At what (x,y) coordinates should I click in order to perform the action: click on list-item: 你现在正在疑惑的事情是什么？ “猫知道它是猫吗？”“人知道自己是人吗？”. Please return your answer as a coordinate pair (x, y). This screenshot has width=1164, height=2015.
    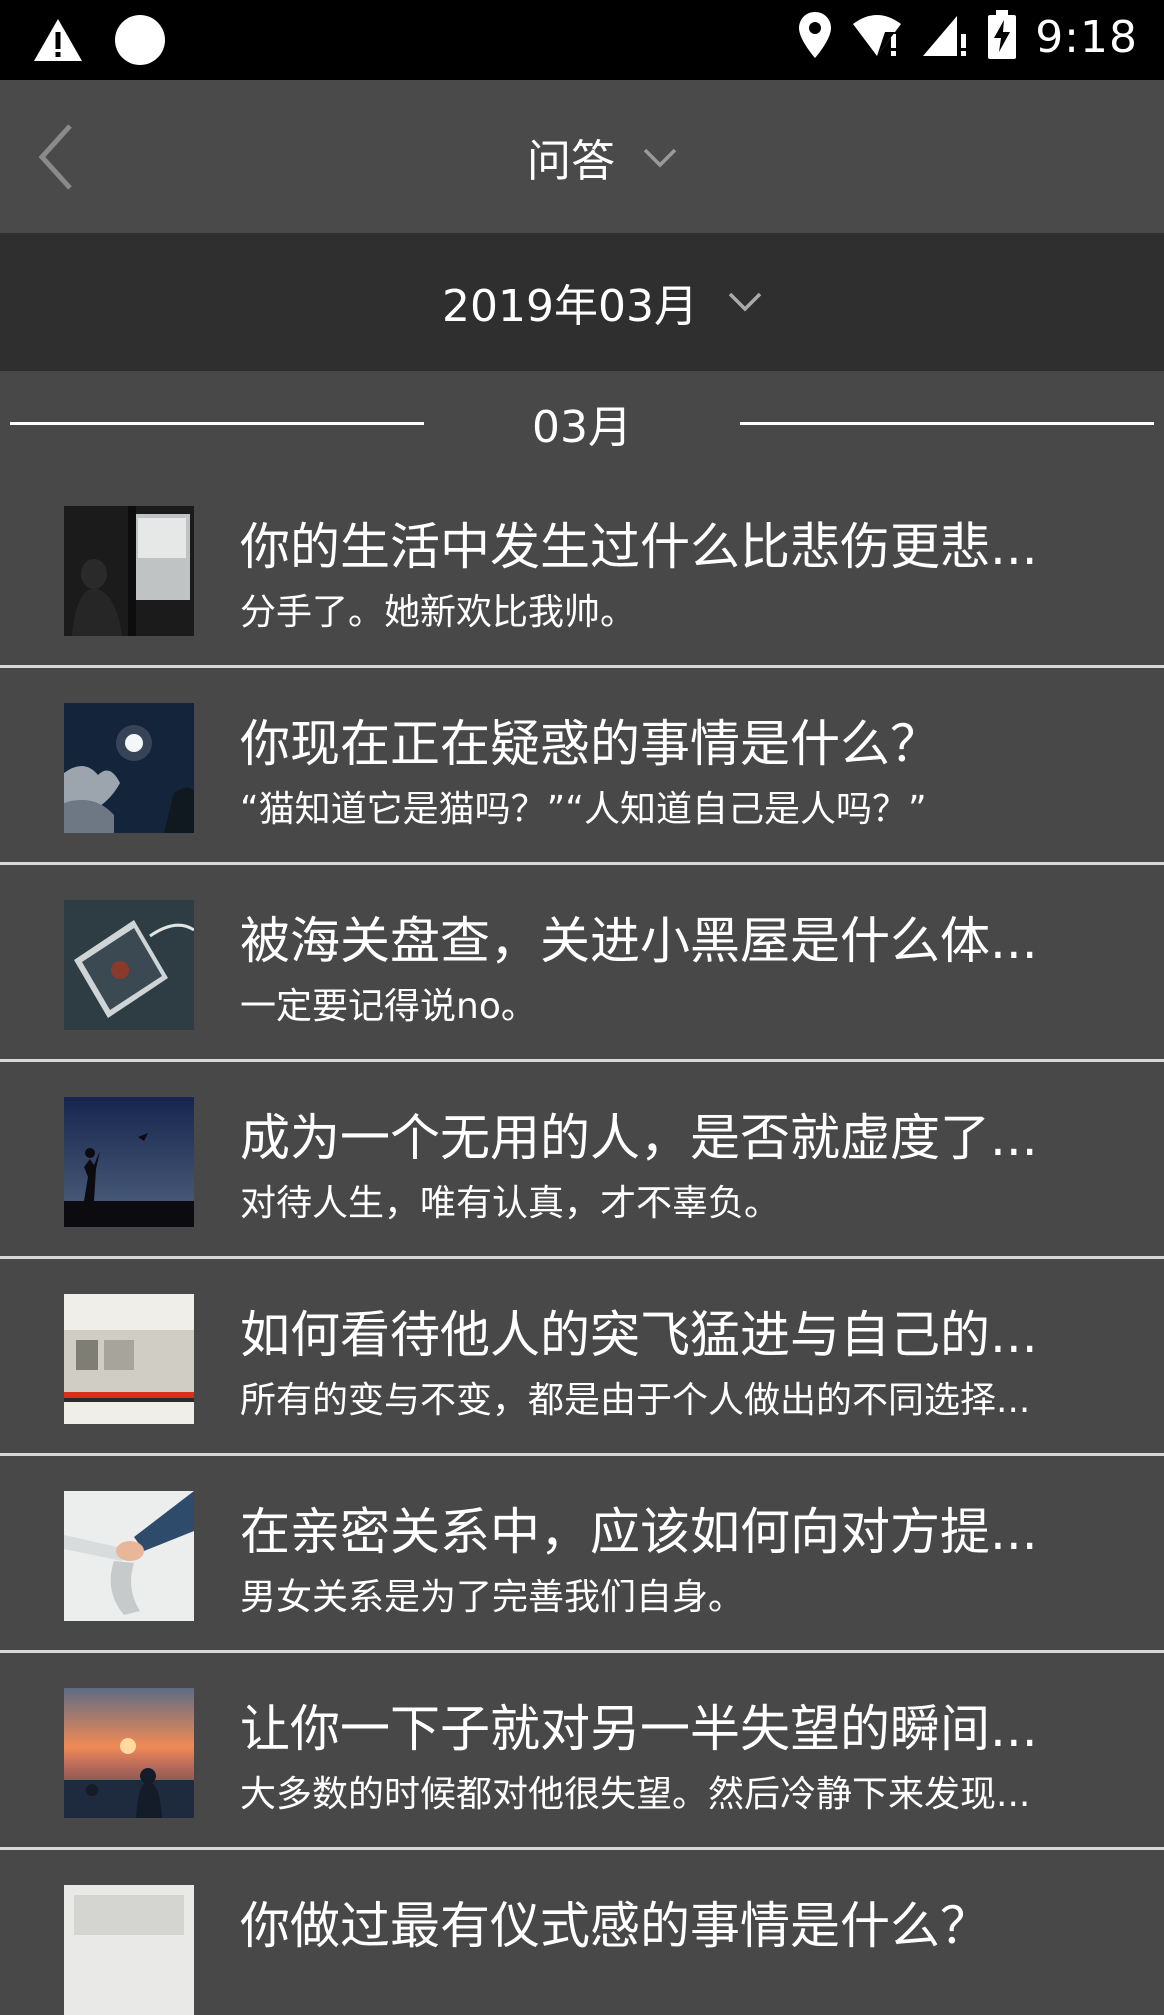
    Looking at the image, I should click on (582, 766).